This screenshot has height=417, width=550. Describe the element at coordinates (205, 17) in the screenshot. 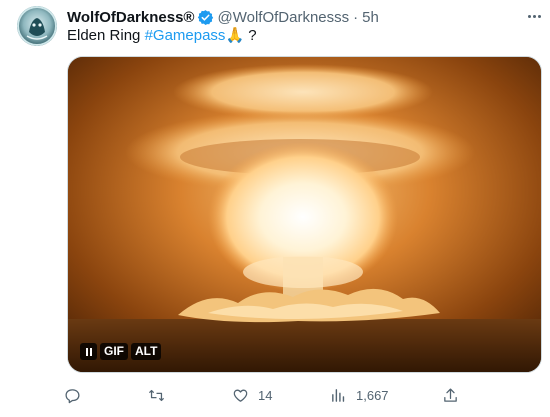

I see `verified-badge-icon` at that location.